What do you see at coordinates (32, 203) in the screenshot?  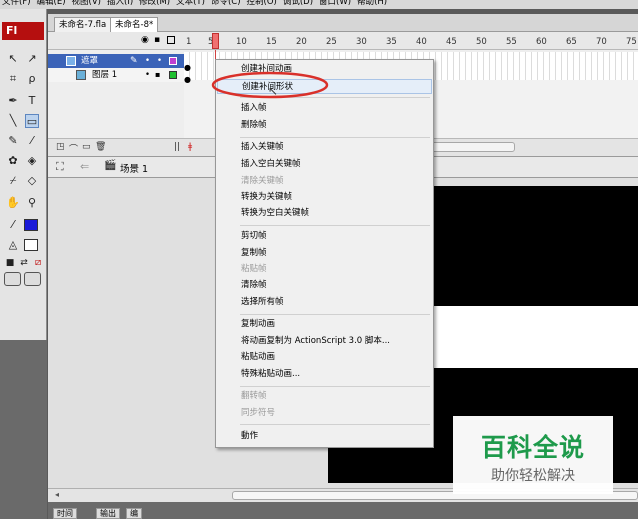 I see `zoom-tool-icon: ⚲` at bounding box center [32, 203].